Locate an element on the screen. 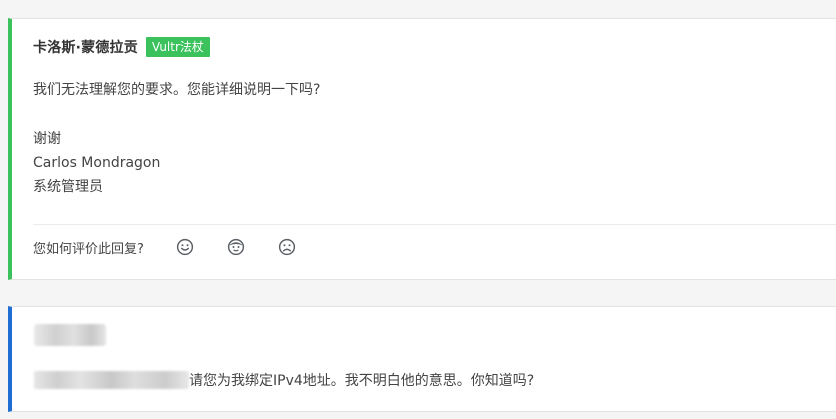  redacted-username is located at coordinates (70, 335).